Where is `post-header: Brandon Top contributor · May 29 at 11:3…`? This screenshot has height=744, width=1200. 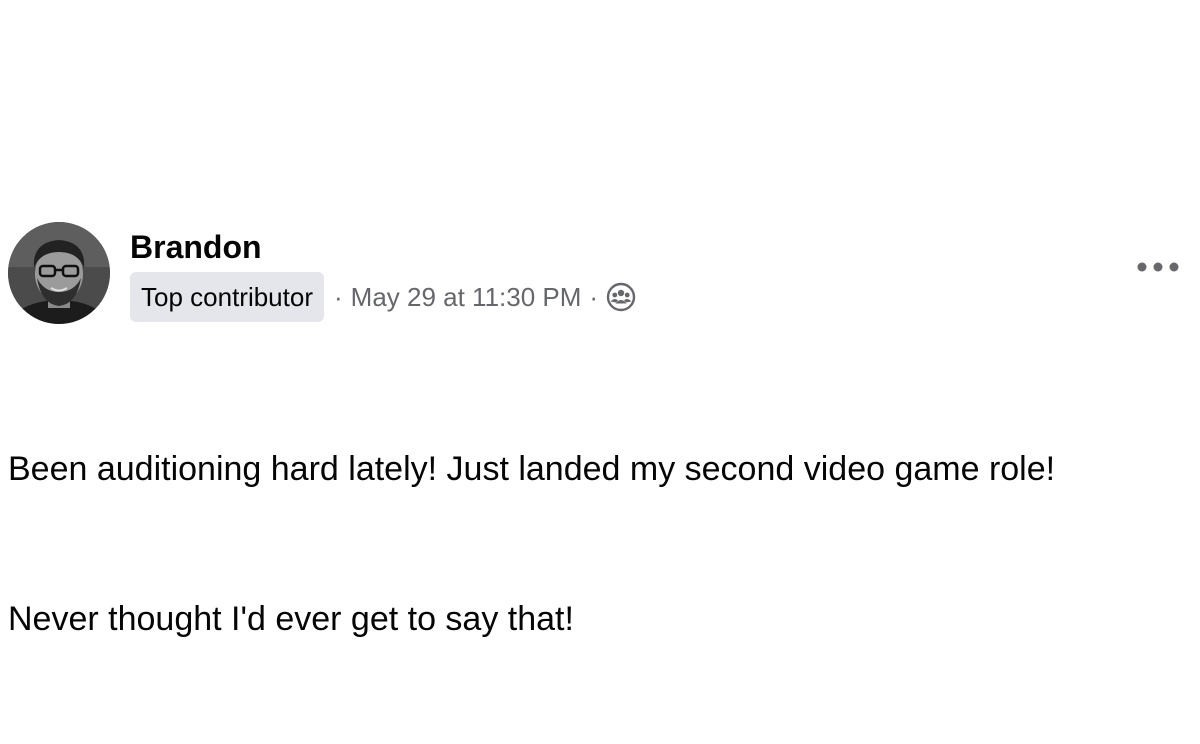 post-header: Brandon Top contributor · May 29 at 11:3… is located at coordinates (600, 274).